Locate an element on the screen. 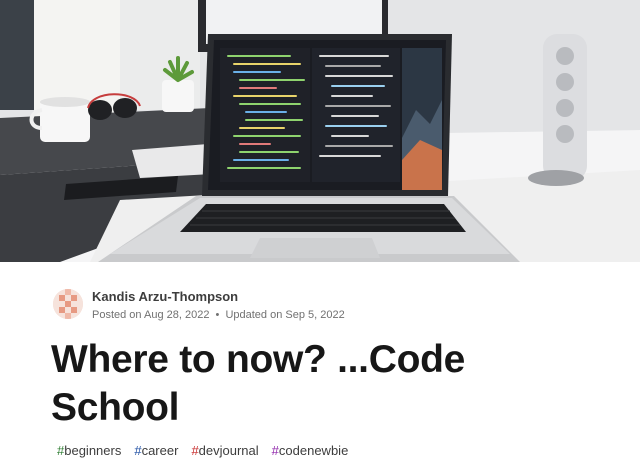 This screenshot has height=476, width=640. tag-codenewbie: #codenewbie is located at coordinates (310, 450).